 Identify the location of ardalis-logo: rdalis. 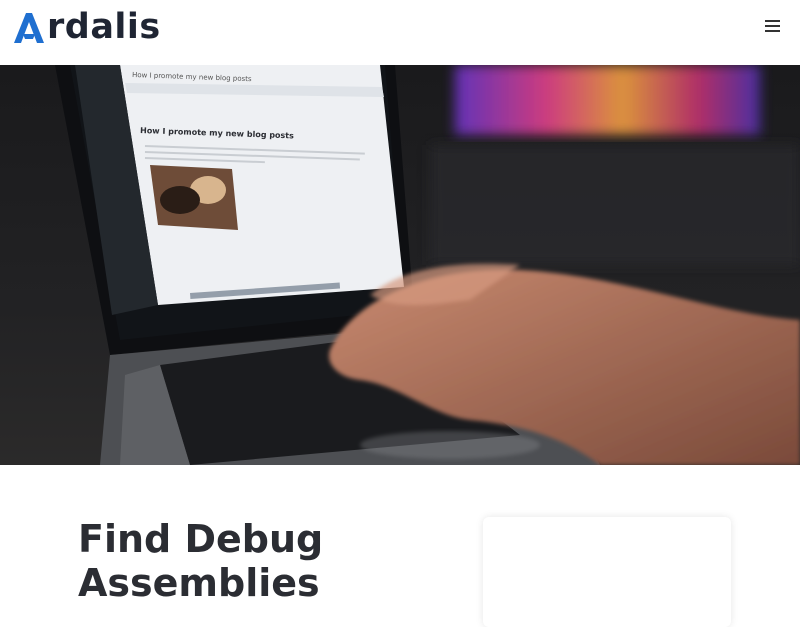
(86, 27).